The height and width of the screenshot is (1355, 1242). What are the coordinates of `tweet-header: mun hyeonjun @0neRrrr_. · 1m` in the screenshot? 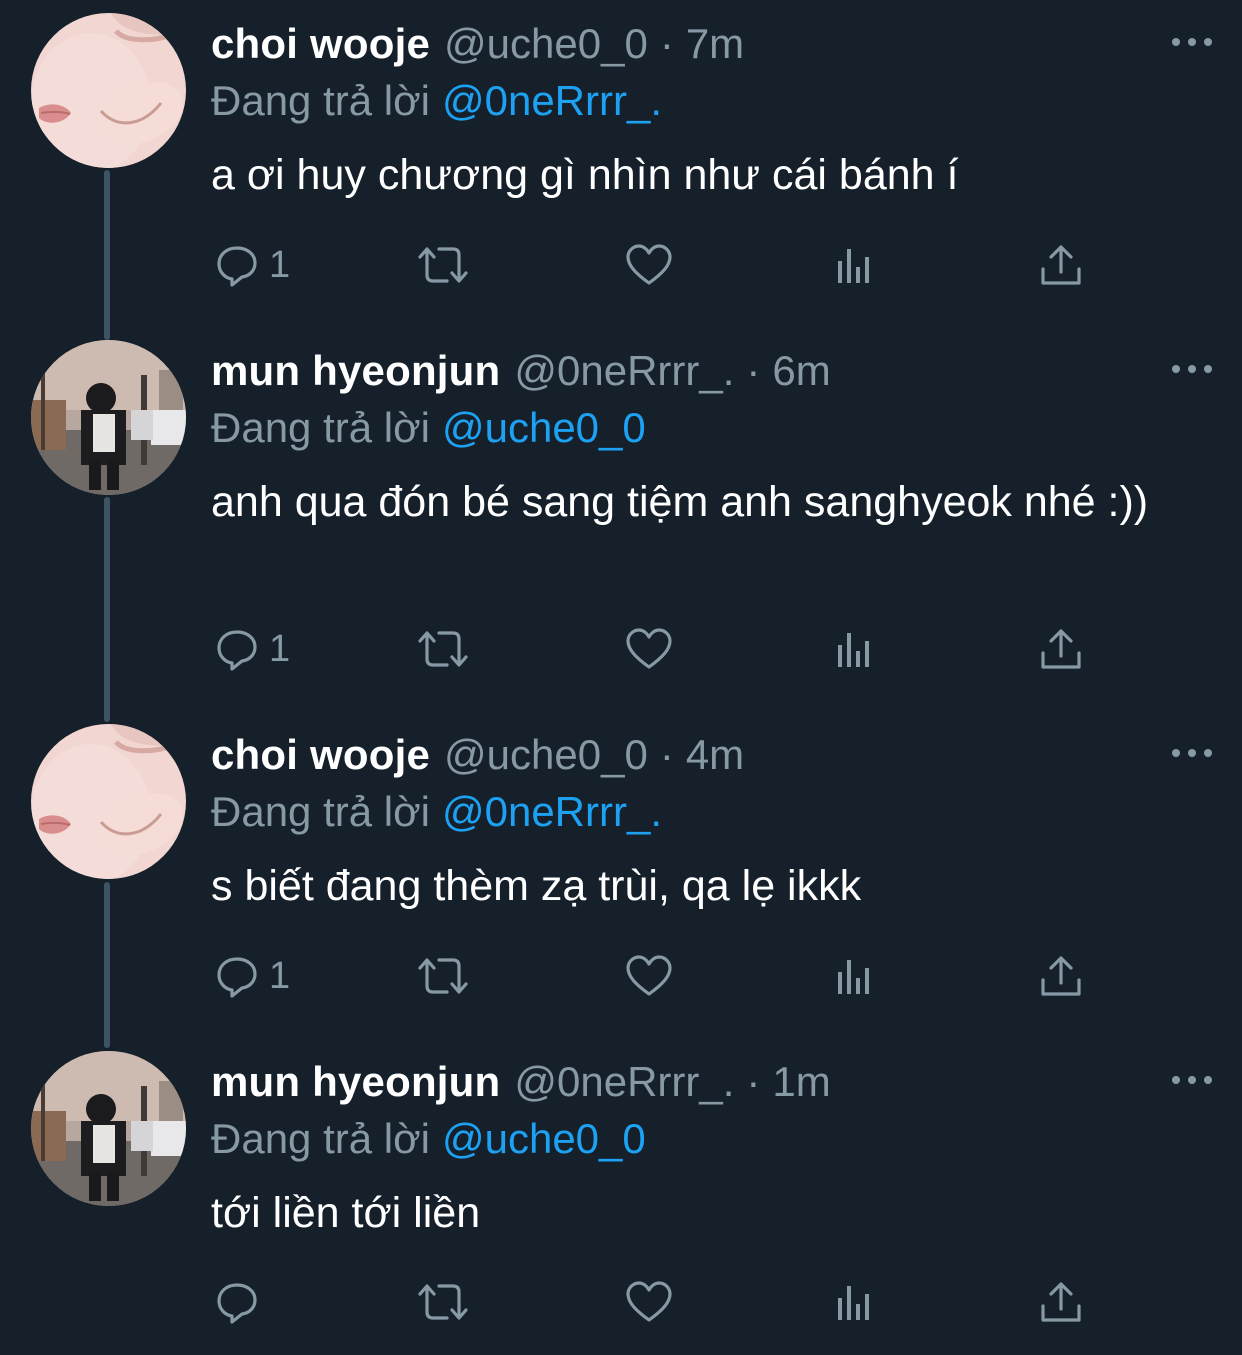 It's located at (521, 1082).